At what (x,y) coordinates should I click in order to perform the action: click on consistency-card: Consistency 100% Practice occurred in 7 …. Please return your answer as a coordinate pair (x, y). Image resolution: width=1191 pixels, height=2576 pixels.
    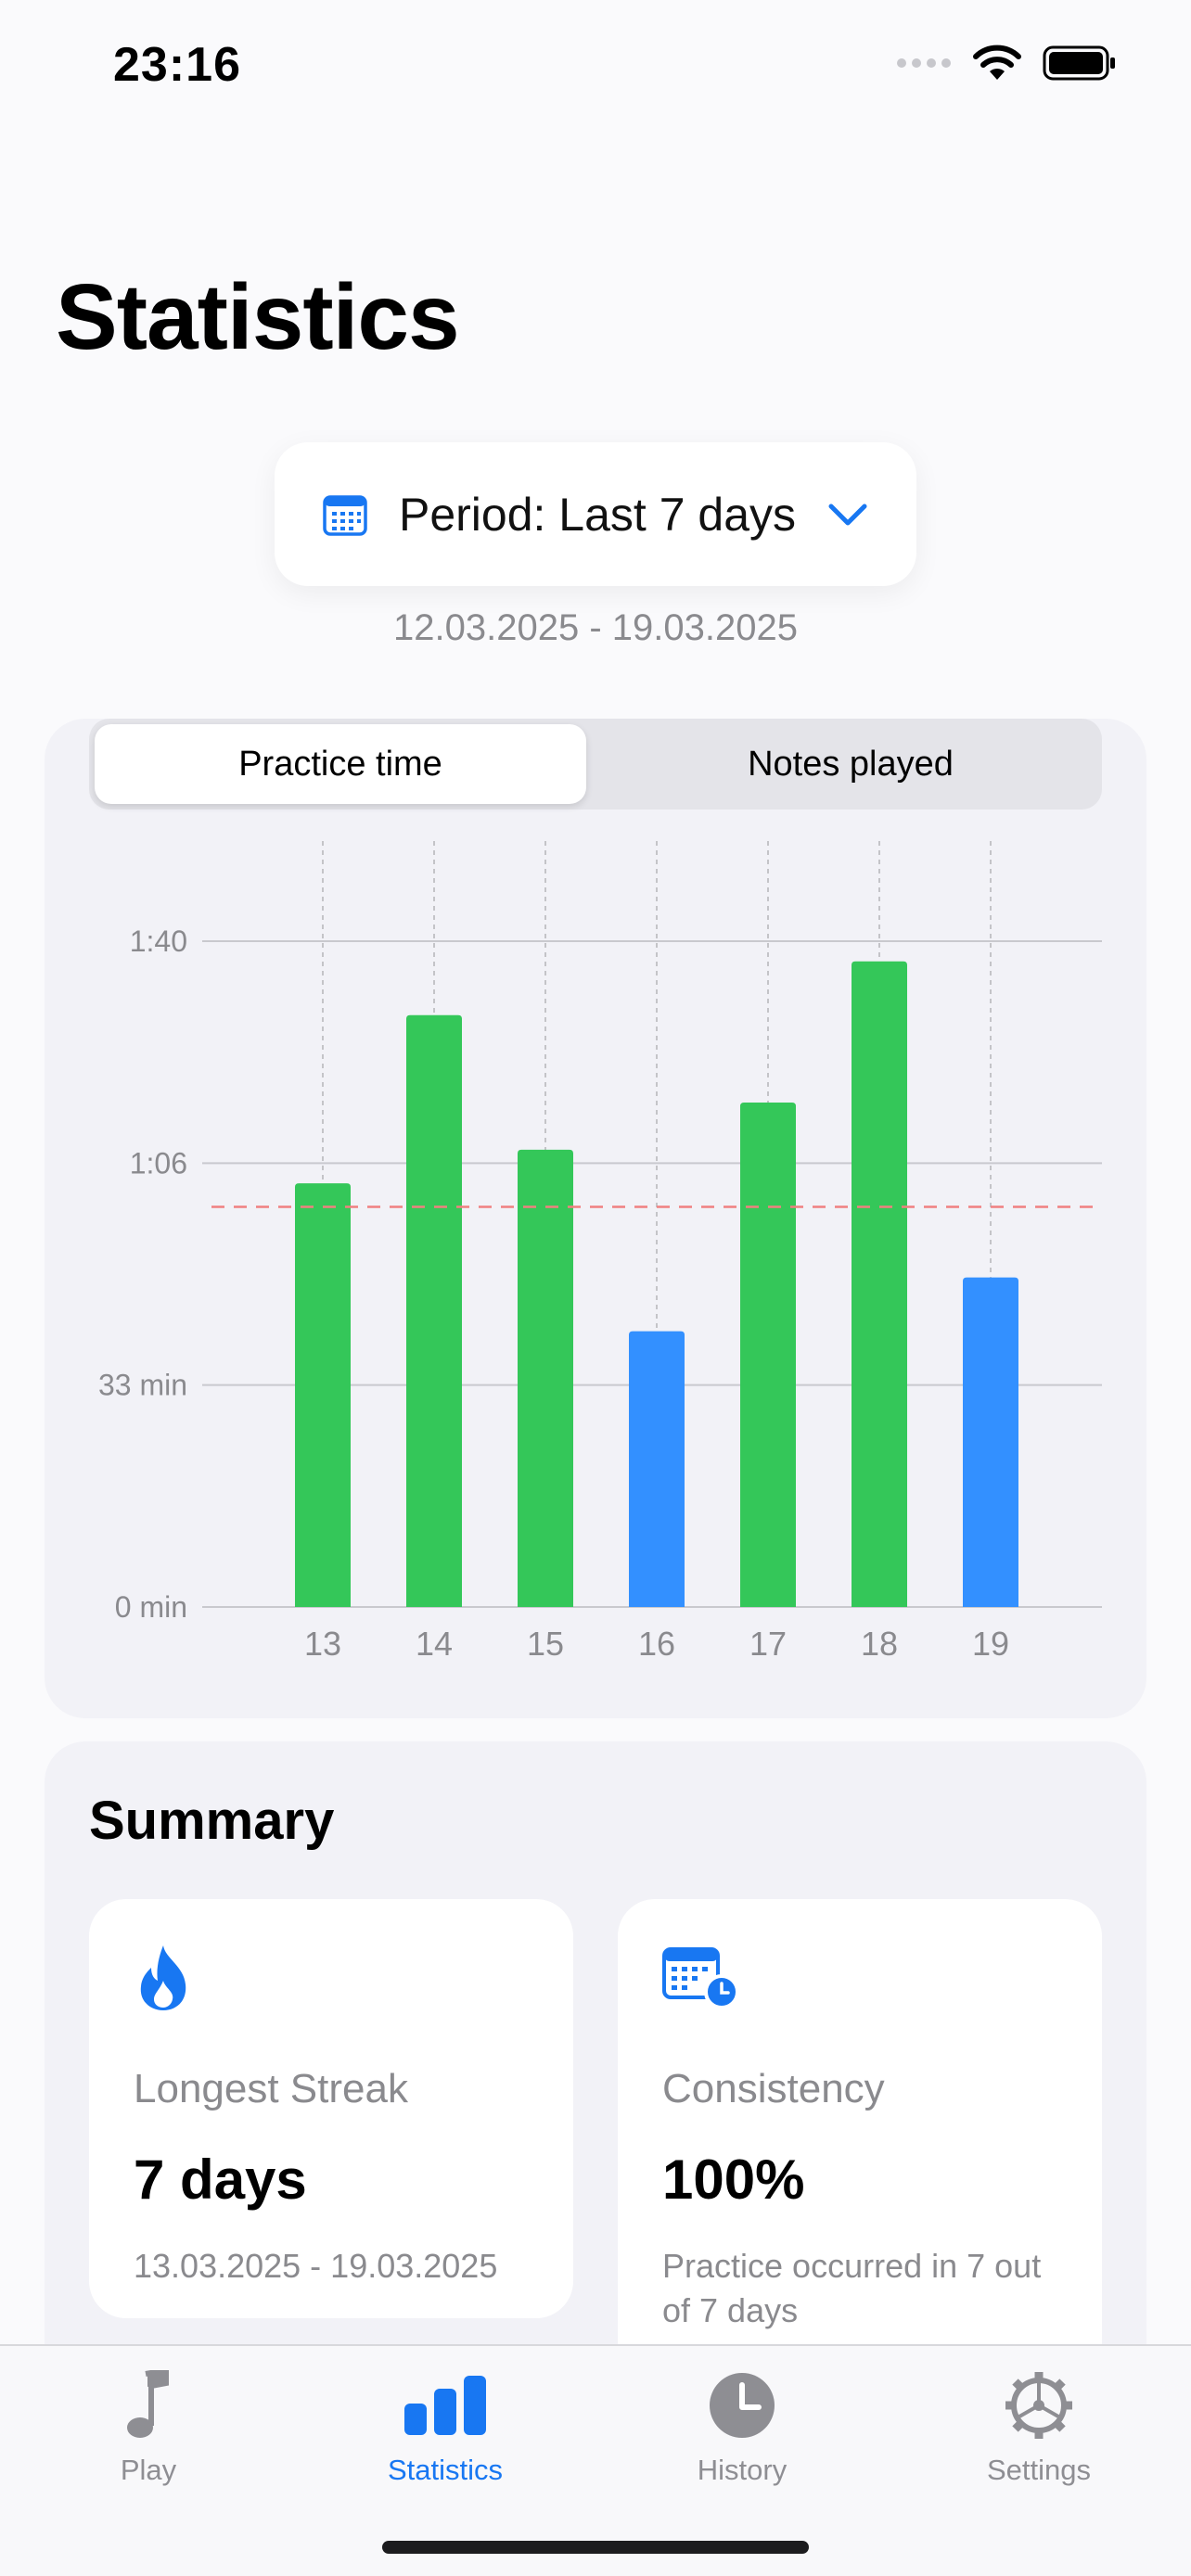
    Looking at the image, I should click on (860, 2140).